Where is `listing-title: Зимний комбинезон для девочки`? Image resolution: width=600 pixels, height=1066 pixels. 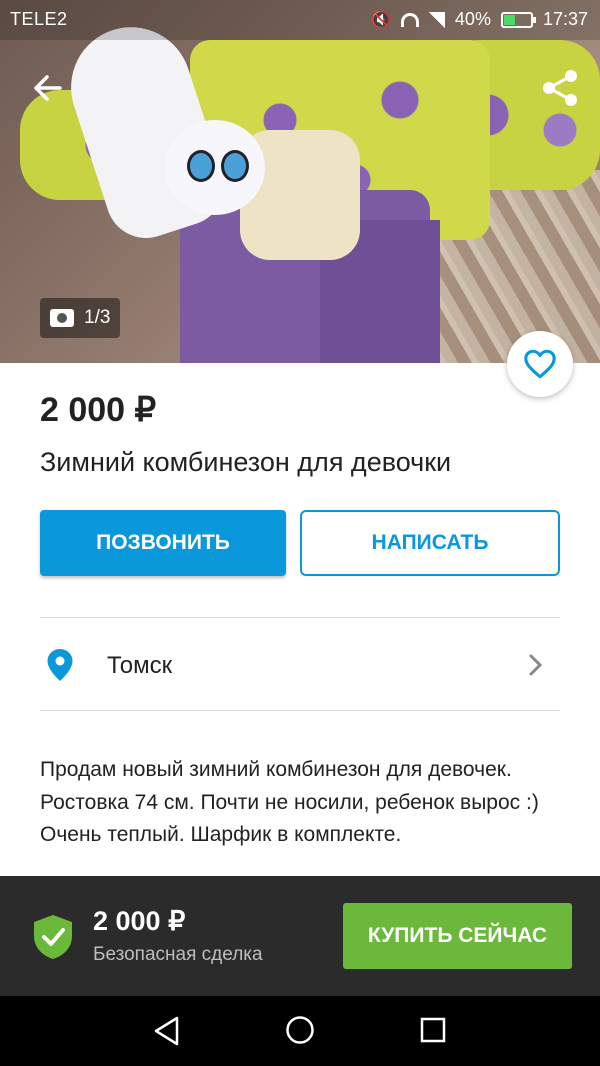 listing-title: Зимний комбинезон для девочки is located at coordinates (246, 462).